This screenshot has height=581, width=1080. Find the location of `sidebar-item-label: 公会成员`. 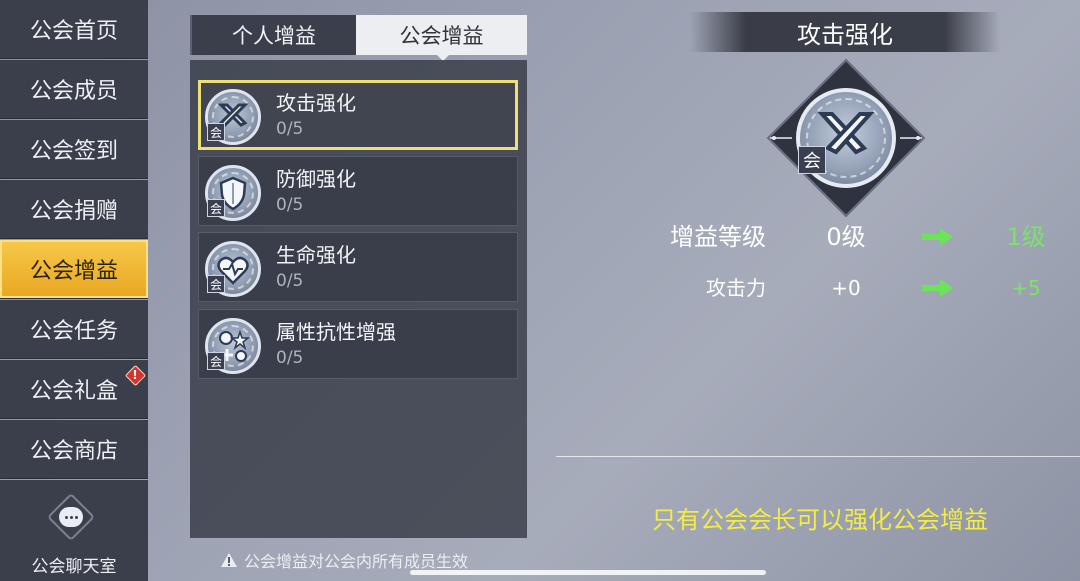

sidebar-item-label: 公会成员 is located at coordinates (73, 91).